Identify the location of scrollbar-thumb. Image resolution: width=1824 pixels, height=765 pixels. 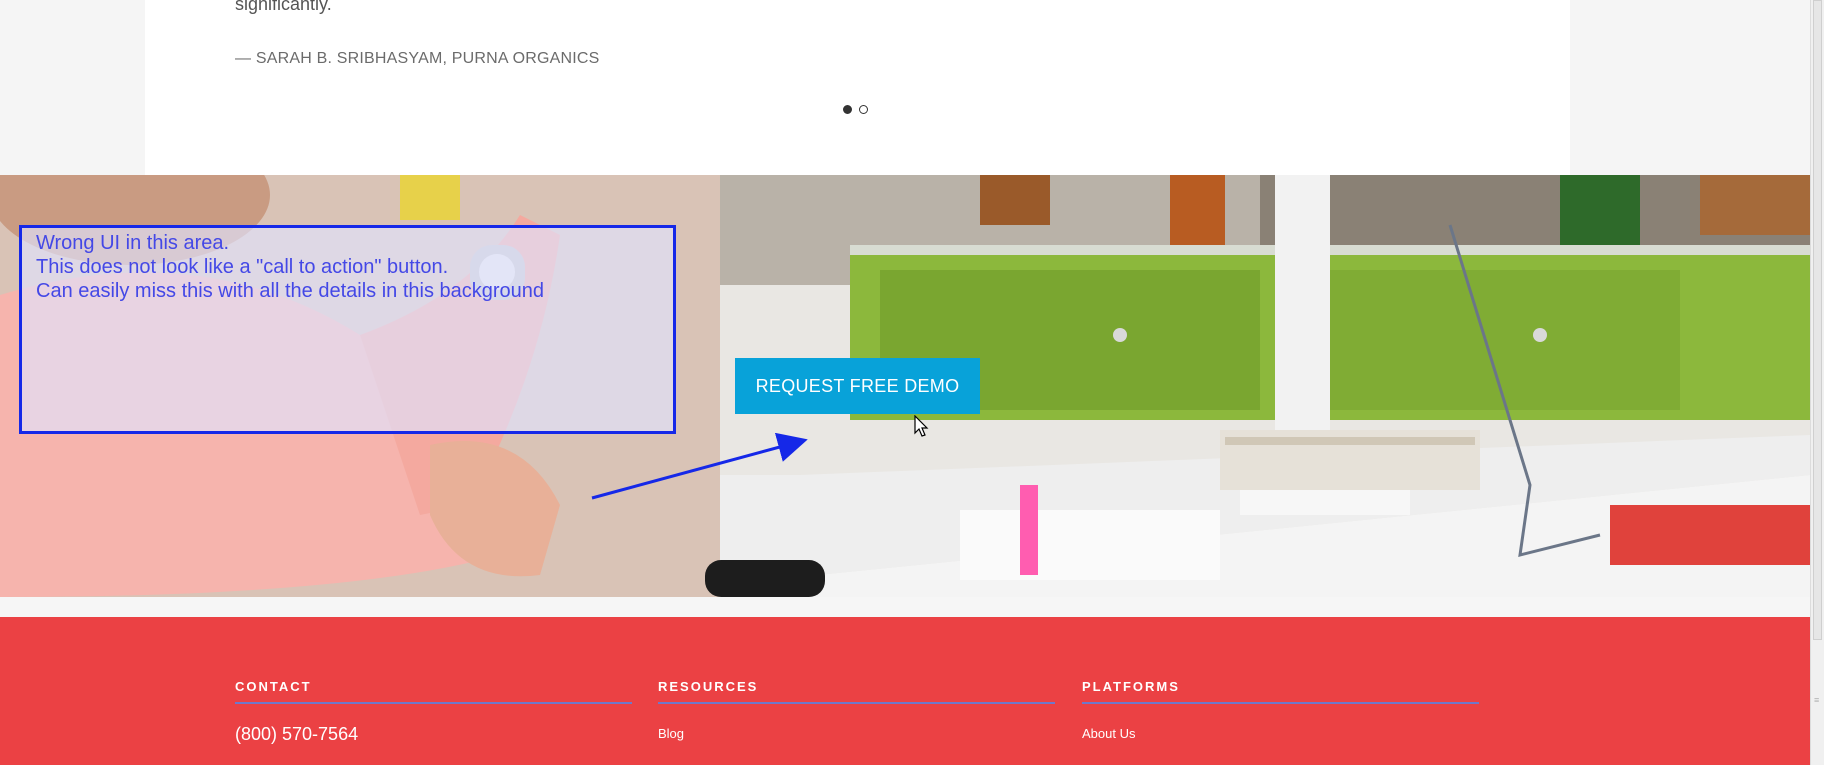
(1817, 320).